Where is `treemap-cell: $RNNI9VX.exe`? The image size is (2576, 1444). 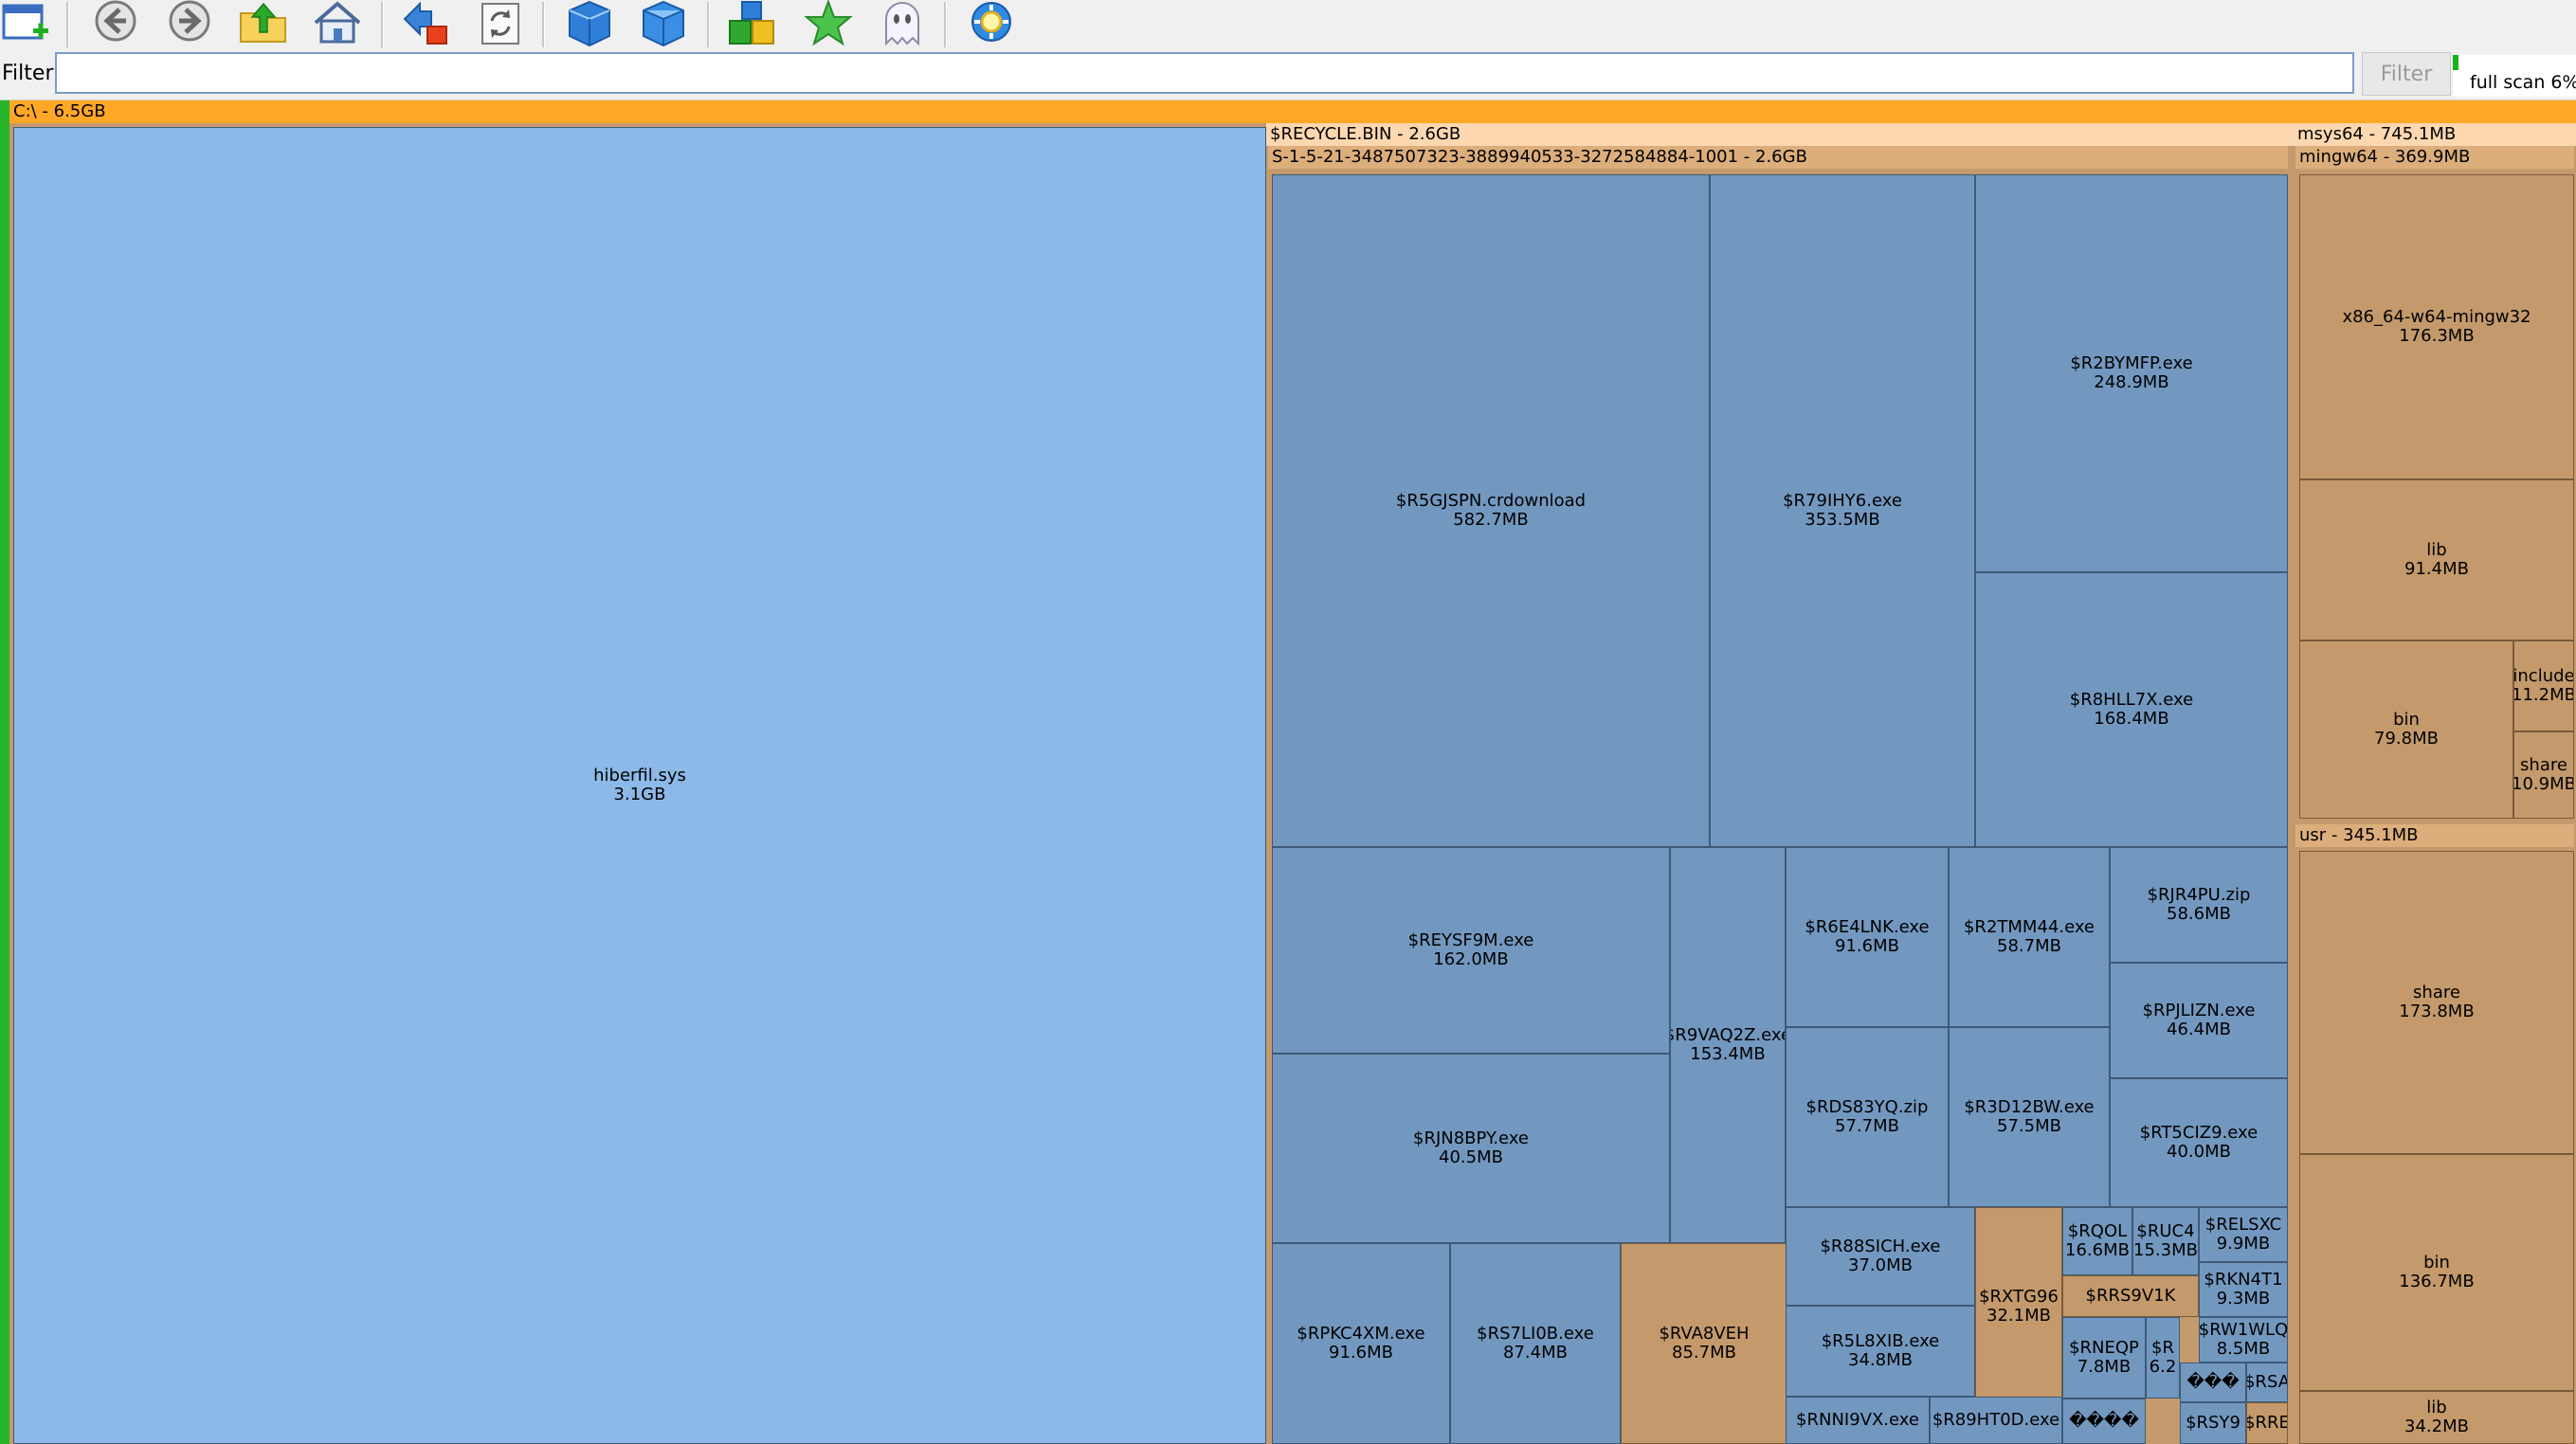
treemap-cell: $RNNI9VX.exe is located at coordinates (1858, 1420).